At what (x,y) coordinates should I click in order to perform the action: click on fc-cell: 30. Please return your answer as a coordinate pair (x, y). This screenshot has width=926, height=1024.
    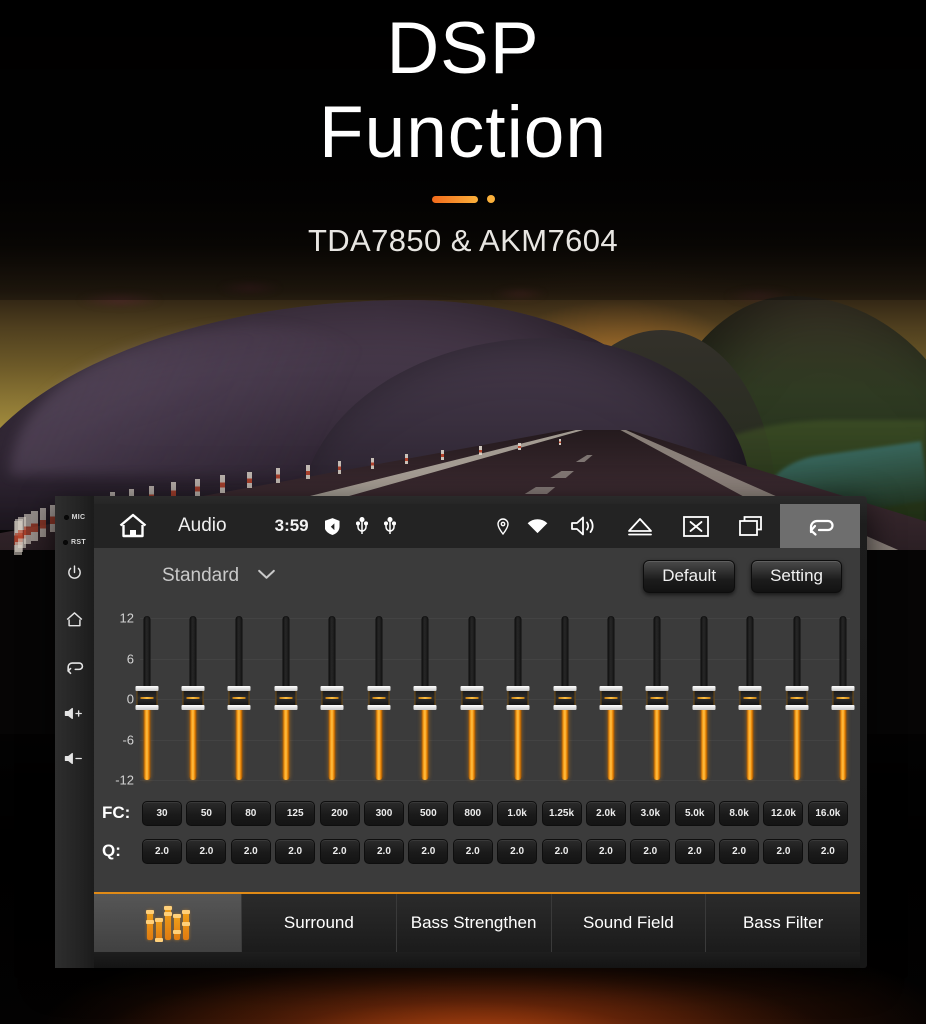
    Looking at the image, I should click on (162, 813).